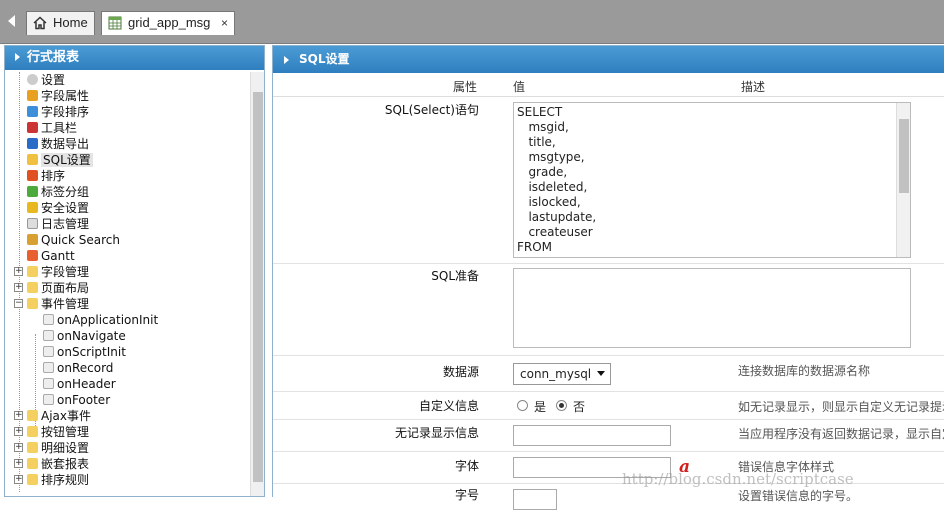 The image size is (944, 510). What do you see at coordinates (542, 172) in the screenshot?
I see `sql-line: grade,` at bounding box center [542, 172].